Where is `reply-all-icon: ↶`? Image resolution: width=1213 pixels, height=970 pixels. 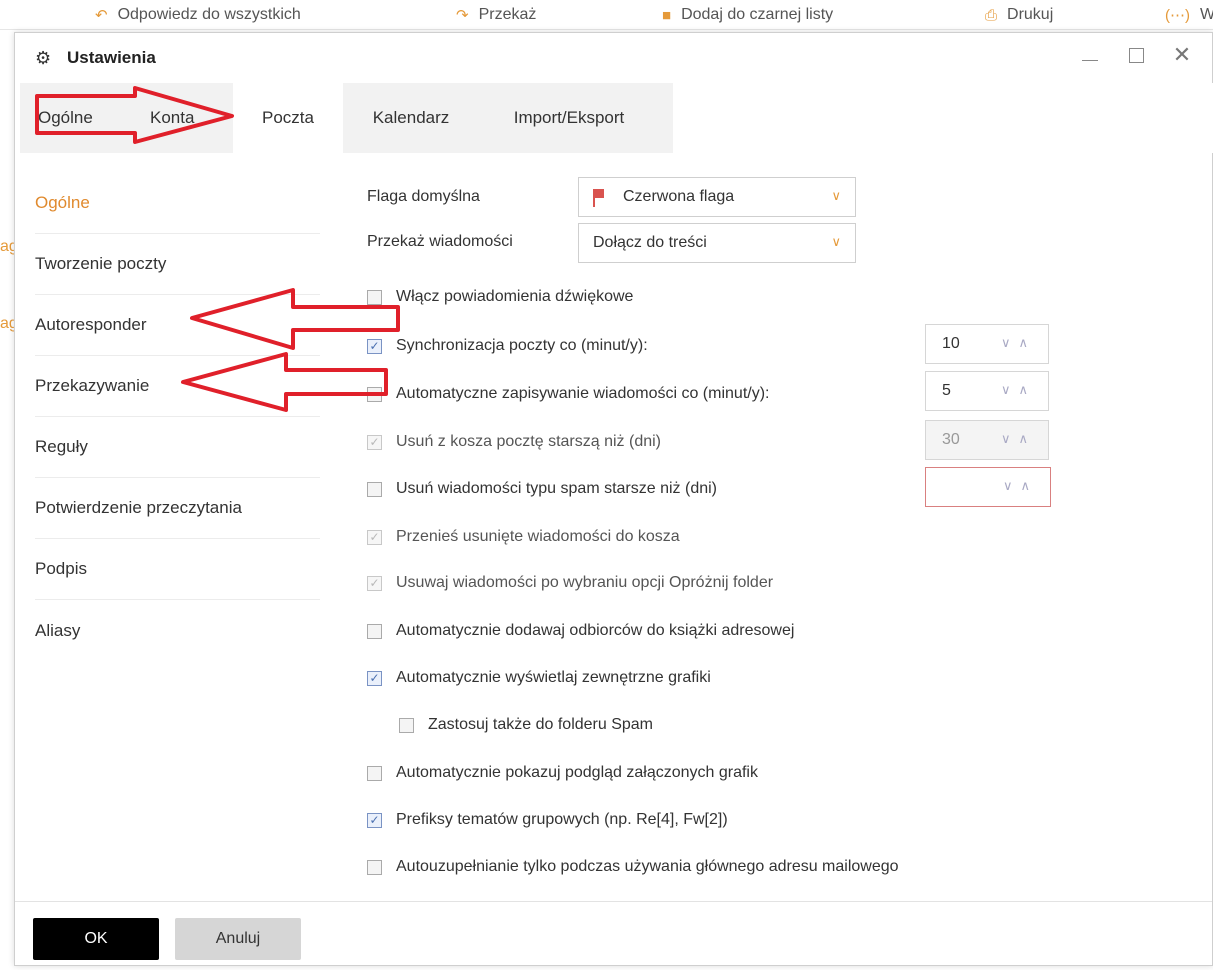 reply-all-icon: ↶ is located at coordinates (101, 15).